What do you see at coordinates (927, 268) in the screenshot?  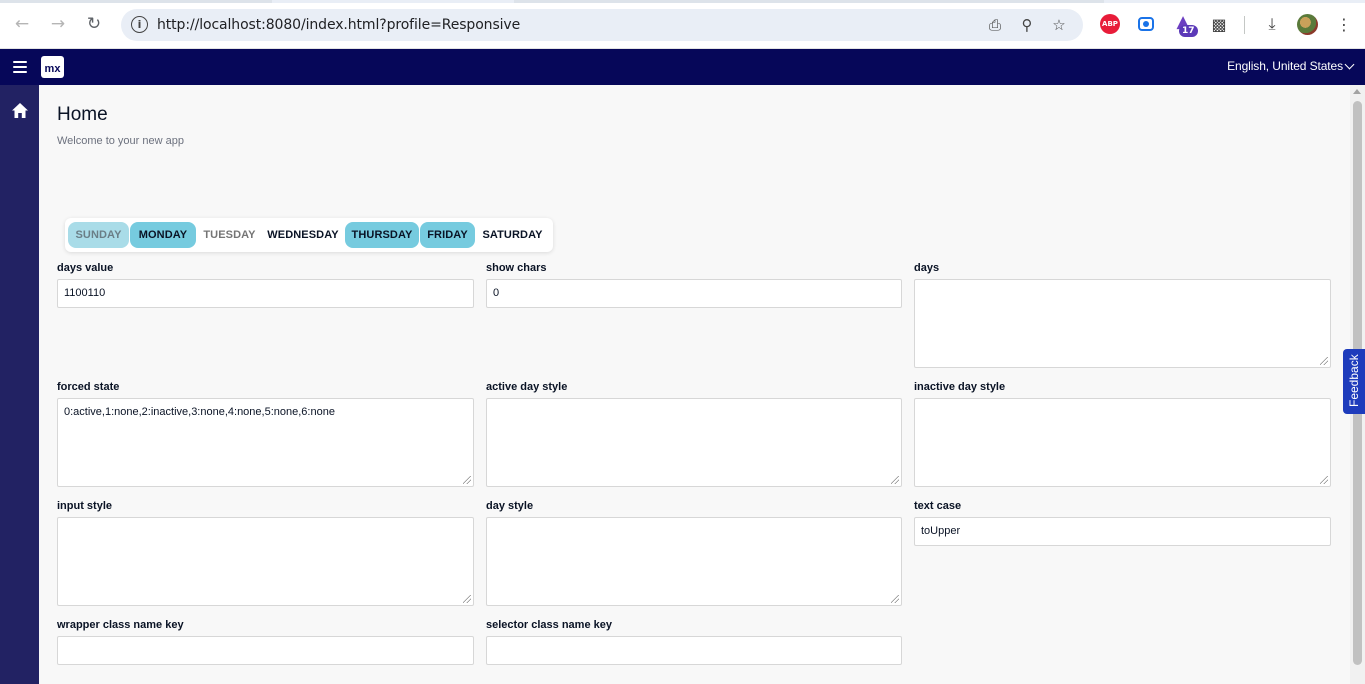 I see `days-label: days` at bounding box center [927, 268].